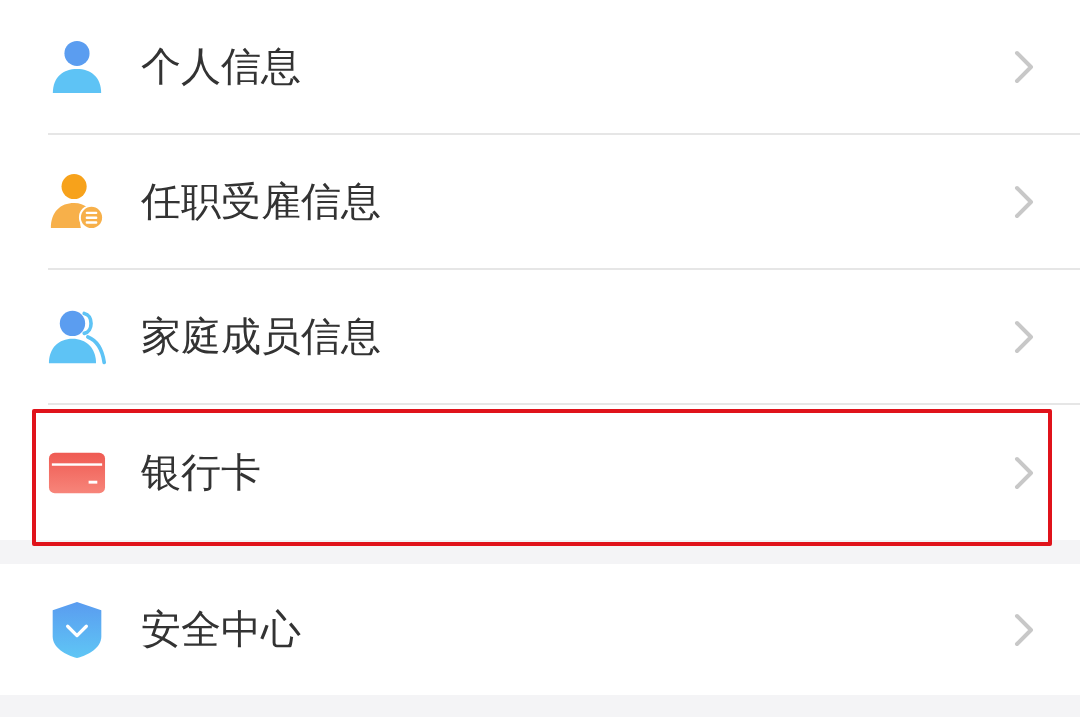 The image size is (1080, 717). What do you see at coordinates (577, 336) in the screenshot?
I see `menu-item-label: 家庭成员信息` at bounding box center [577, 336].